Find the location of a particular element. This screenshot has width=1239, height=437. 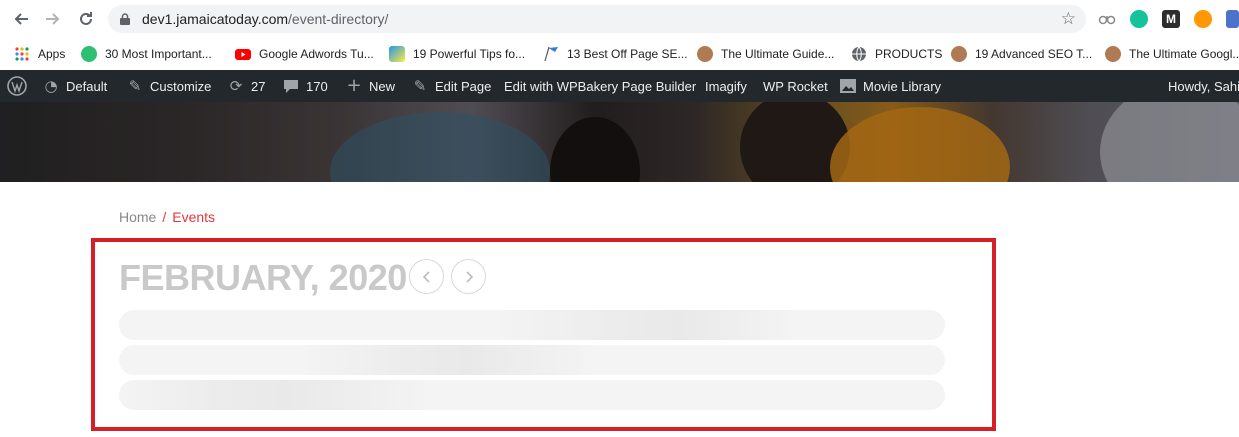

bookmark-label: Apps is located at coordinates (52, 54).